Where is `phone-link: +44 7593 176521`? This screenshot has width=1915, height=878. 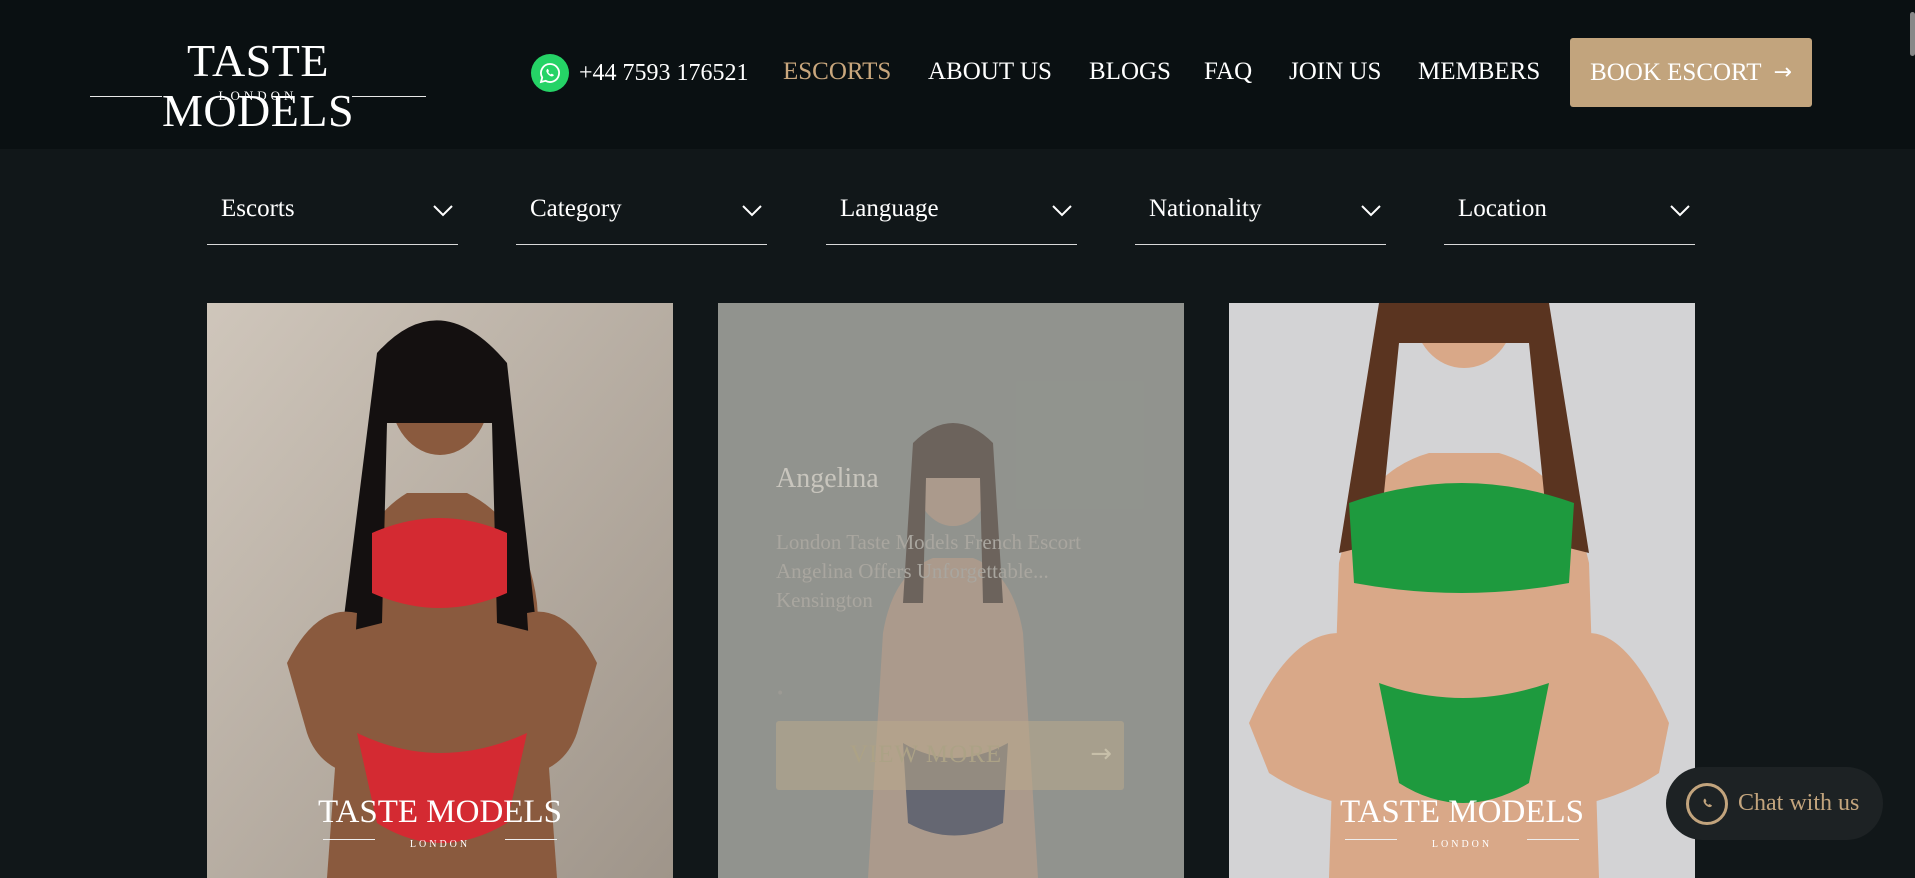
phone-link: +44 7593 176521 is located at coordinates (640, 73).